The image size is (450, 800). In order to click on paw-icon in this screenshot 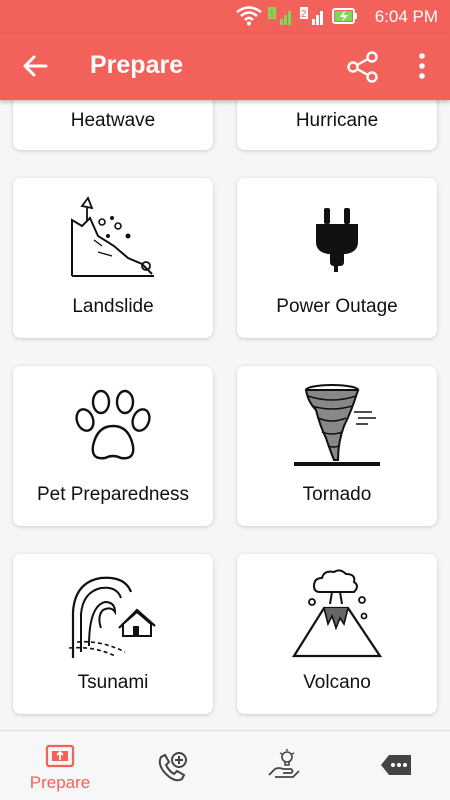, I will do `click(113, 424)`.